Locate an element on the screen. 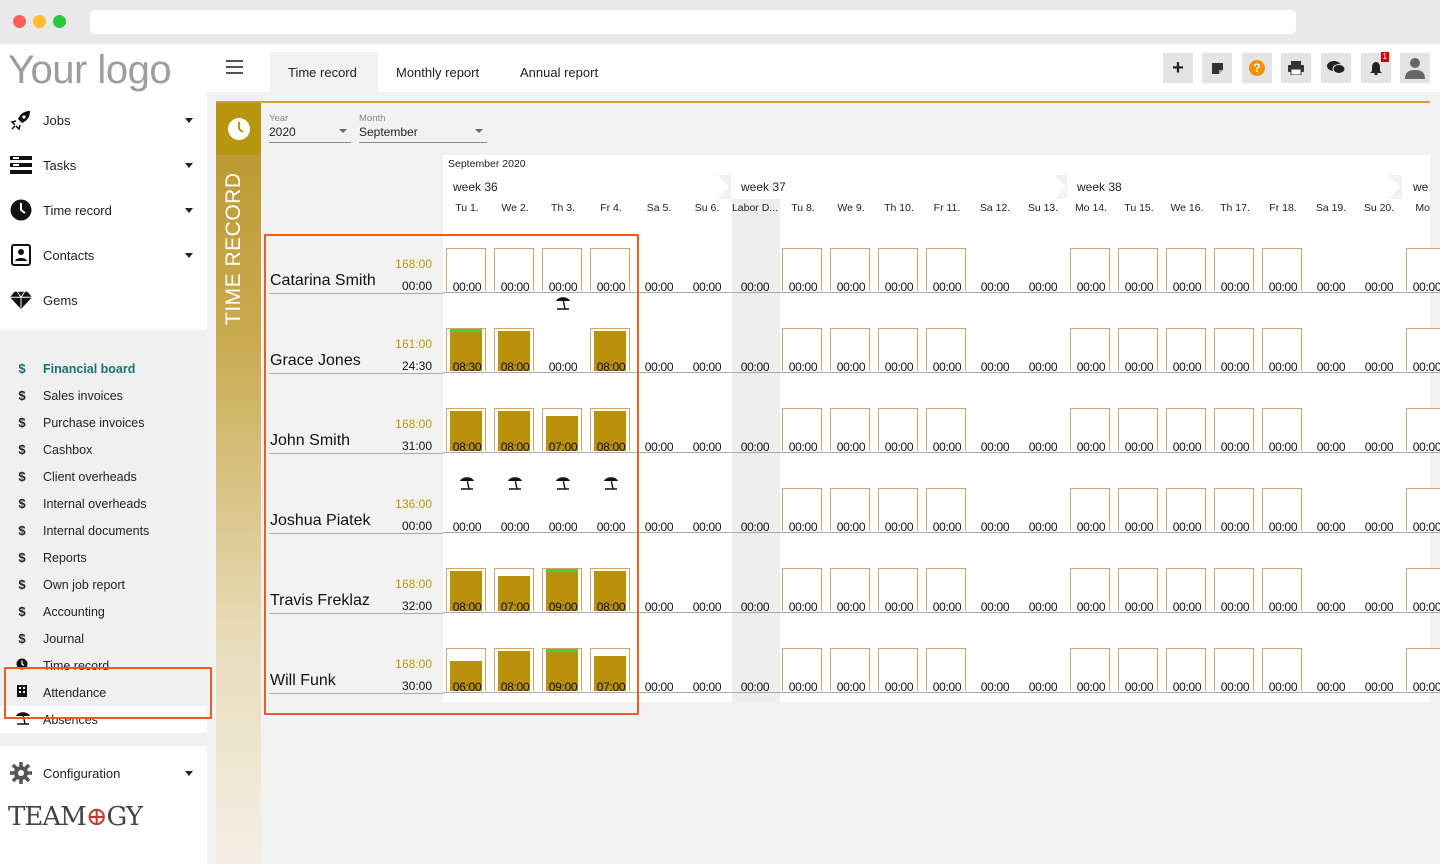 This screenshot has width=1440, height=864. sidebar-item-label: Jobs is located at coordinates (57, 120).